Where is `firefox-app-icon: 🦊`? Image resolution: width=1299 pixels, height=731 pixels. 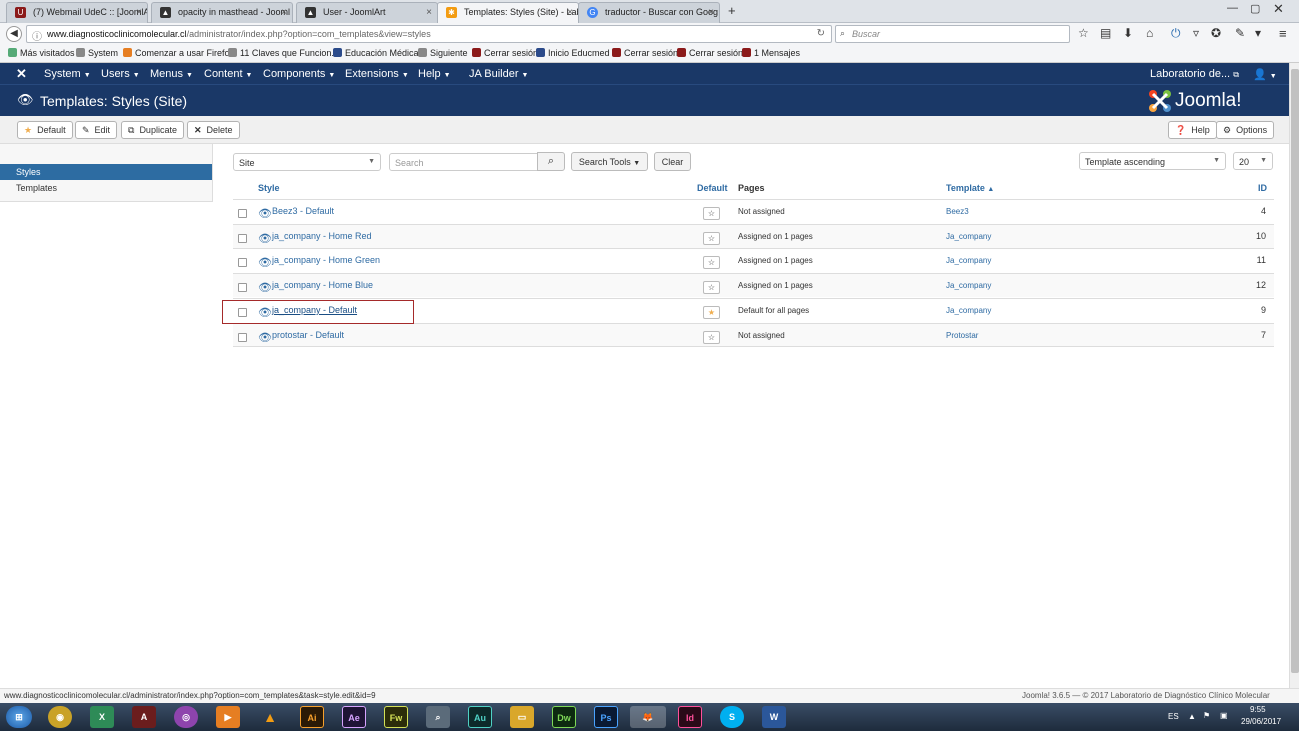 firefox-app-icon: 🦊 is located at coordinates (648, 717).